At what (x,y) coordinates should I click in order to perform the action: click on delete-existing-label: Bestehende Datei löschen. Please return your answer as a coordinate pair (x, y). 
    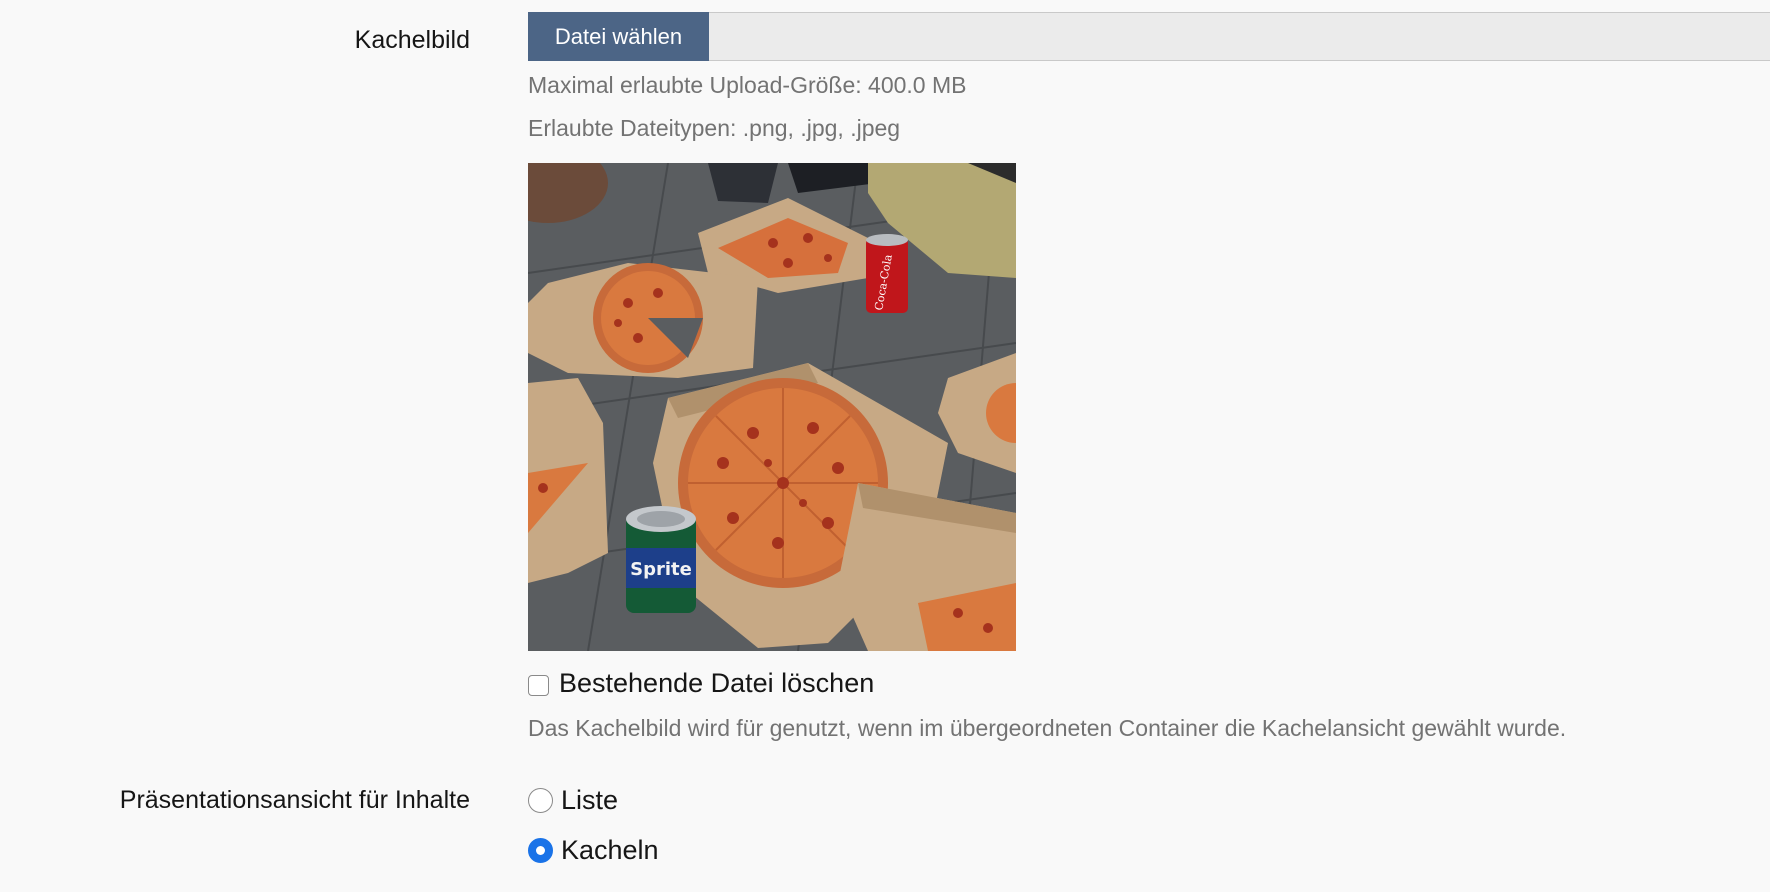
    Looking at the image, I should click on (716, 683).